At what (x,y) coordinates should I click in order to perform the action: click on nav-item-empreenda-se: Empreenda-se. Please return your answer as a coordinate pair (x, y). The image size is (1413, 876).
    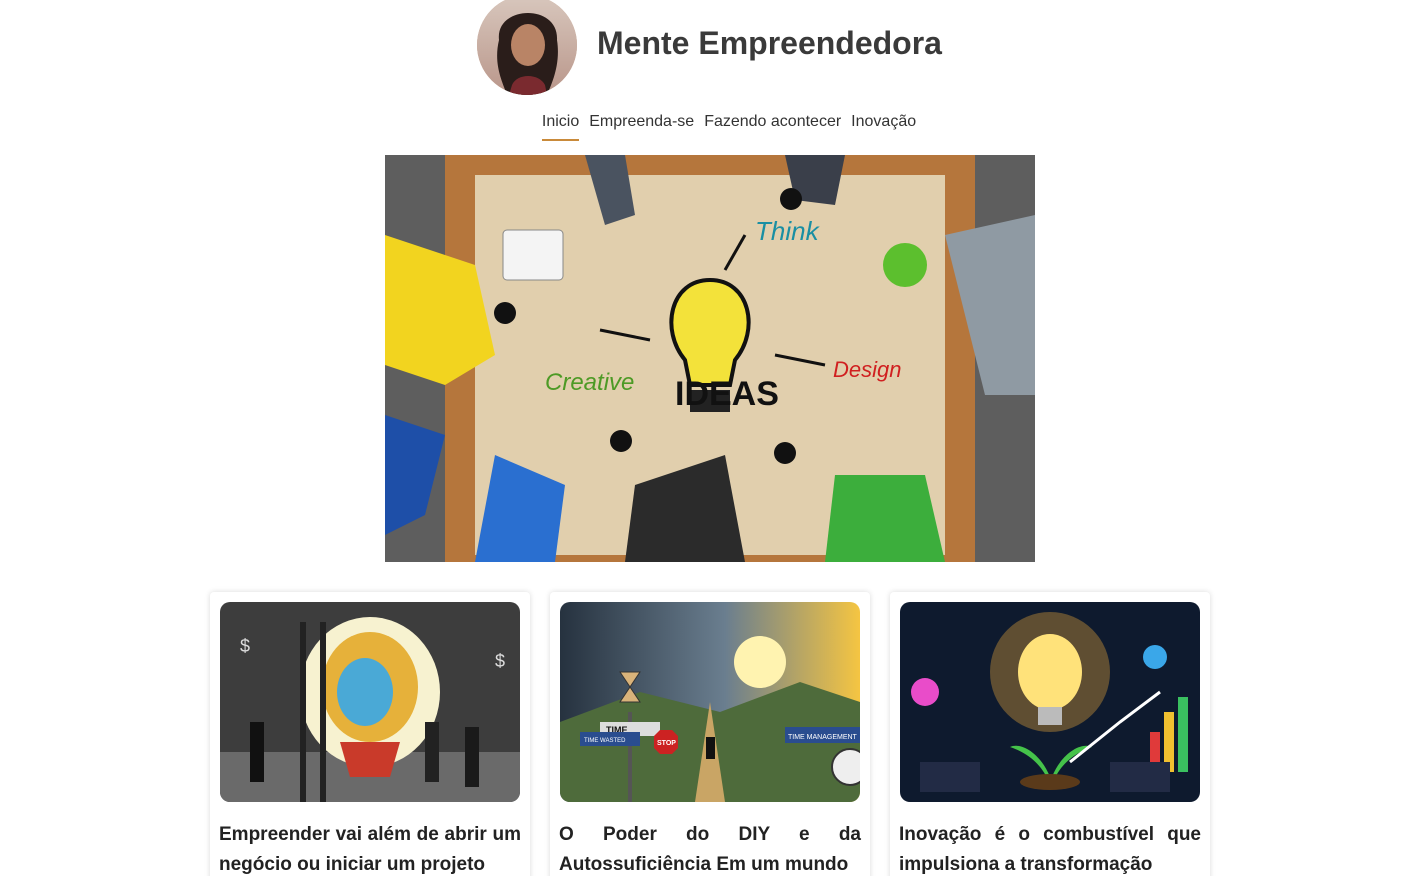
    Looking at the image, I should click on (641, 127).